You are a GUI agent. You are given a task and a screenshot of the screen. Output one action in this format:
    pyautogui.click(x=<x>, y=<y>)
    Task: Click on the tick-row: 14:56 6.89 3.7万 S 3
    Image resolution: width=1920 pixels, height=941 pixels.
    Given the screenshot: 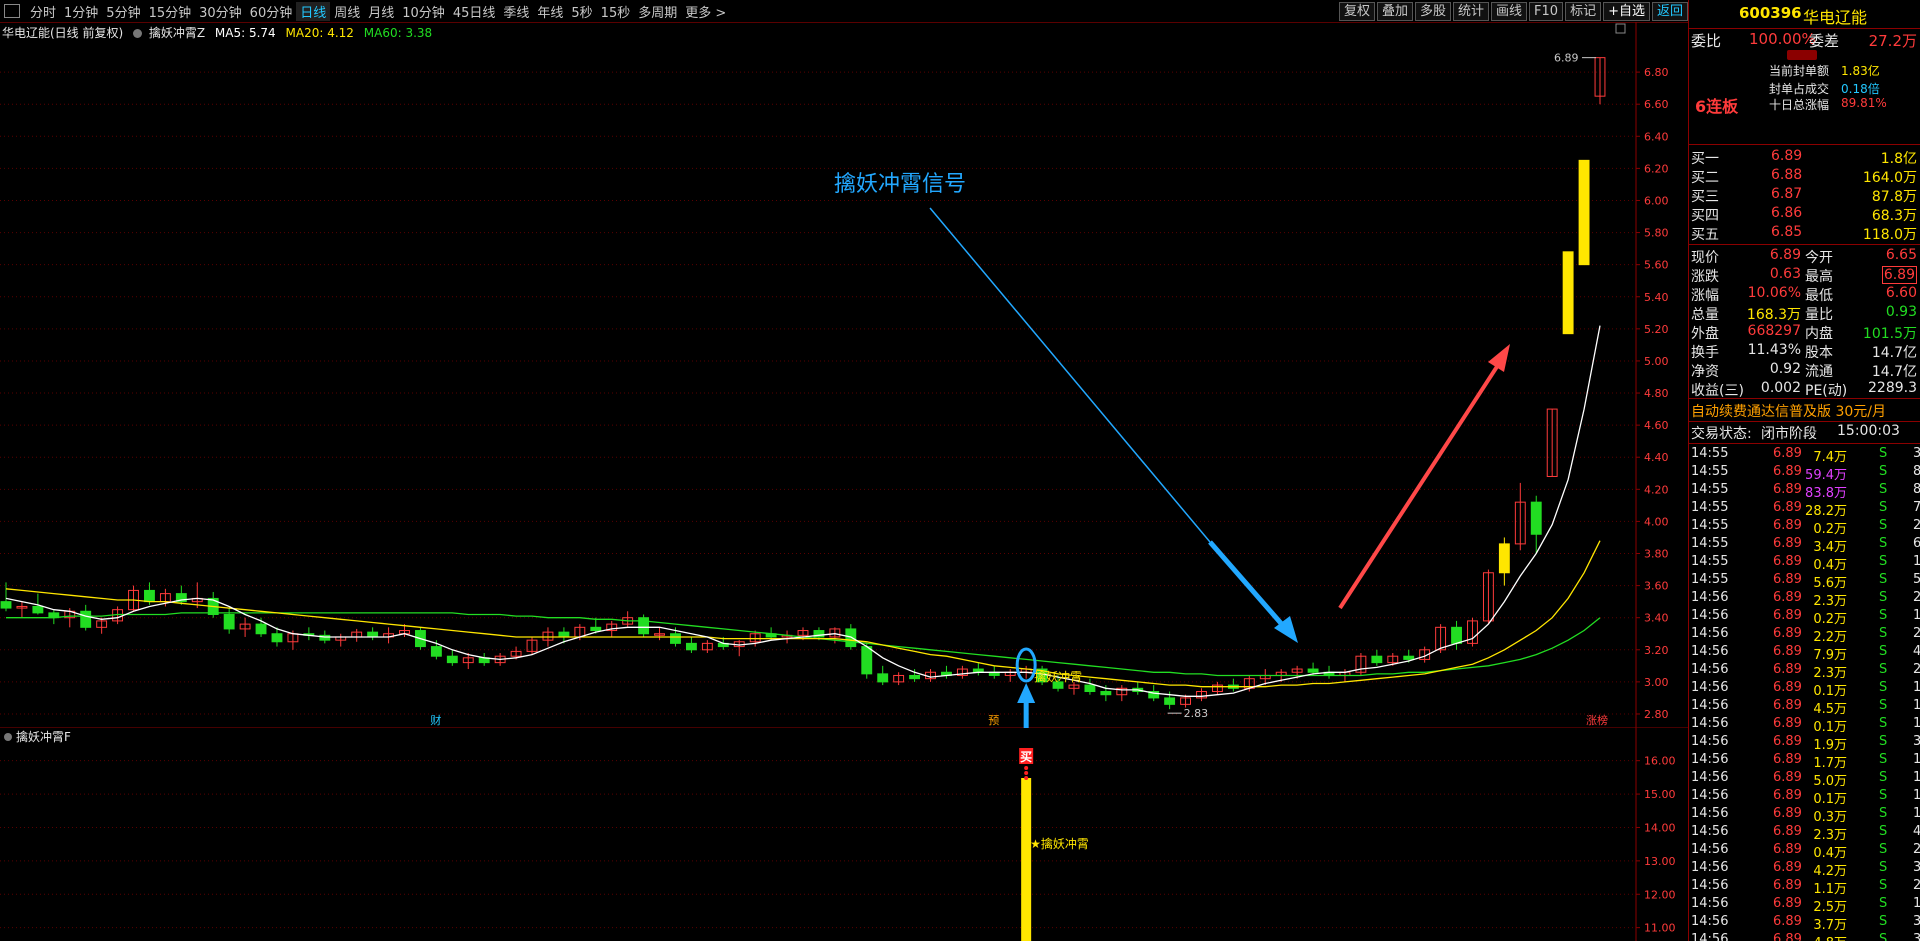 What is the action you would take?
    pyautogui.click(x=1804, y=923)
    